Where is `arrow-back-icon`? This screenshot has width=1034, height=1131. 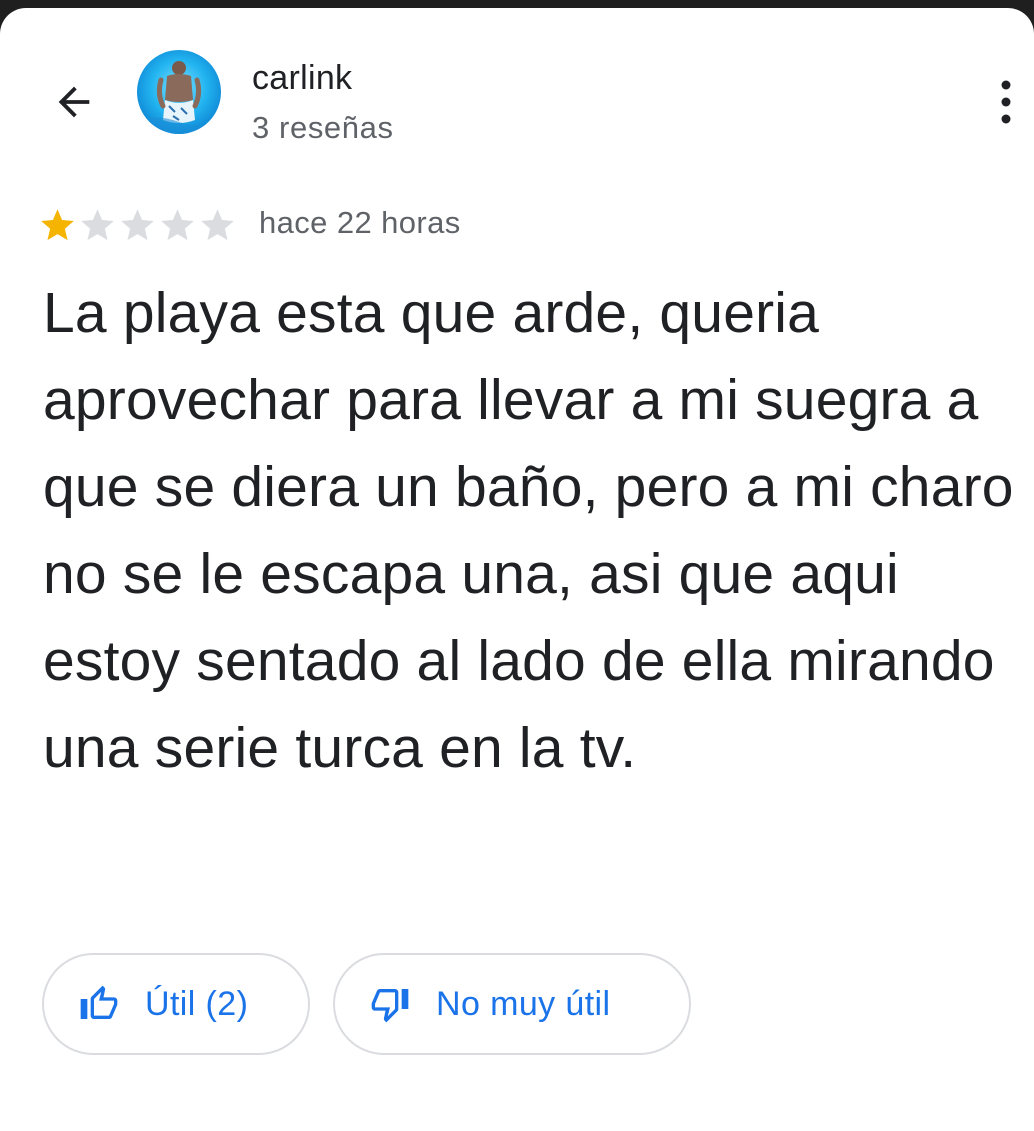
arrow-back-icon is located at coordinates (74, 102).